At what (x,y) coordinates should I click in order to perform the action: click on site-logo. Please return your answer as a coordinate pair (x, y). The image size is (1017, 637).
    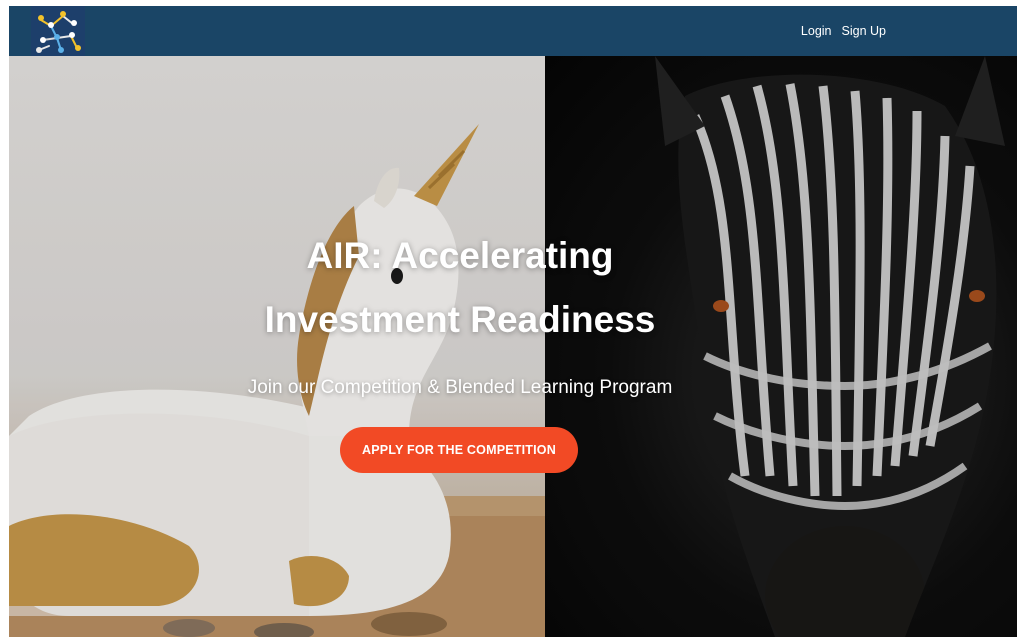
    Looking at the image, I should click on (58, 31).